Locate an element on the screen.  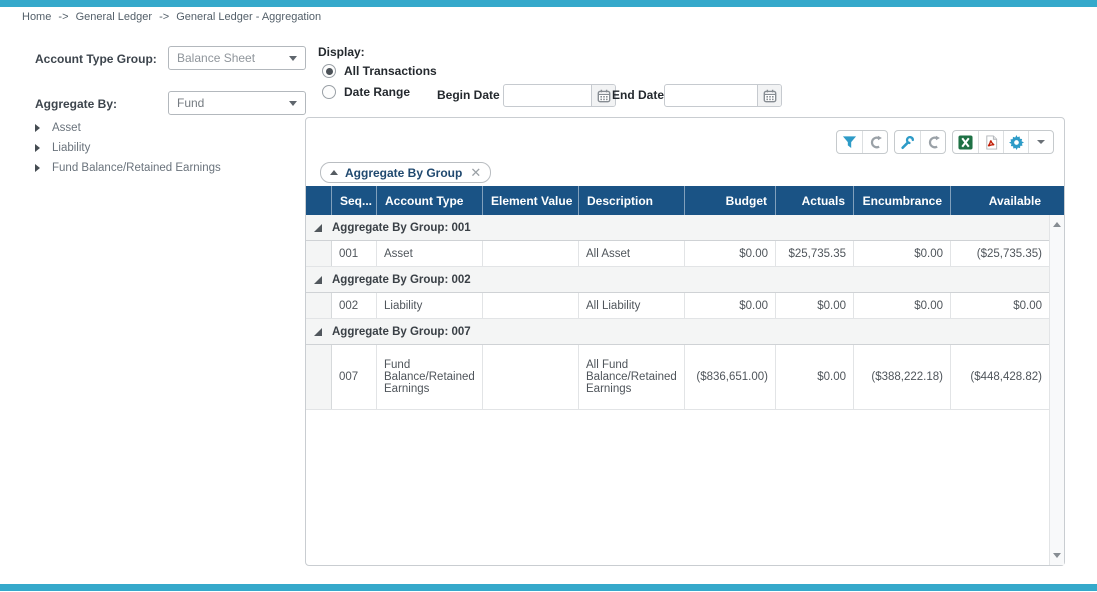
vertical-scrollbar is located at coordinates (1056, 390).